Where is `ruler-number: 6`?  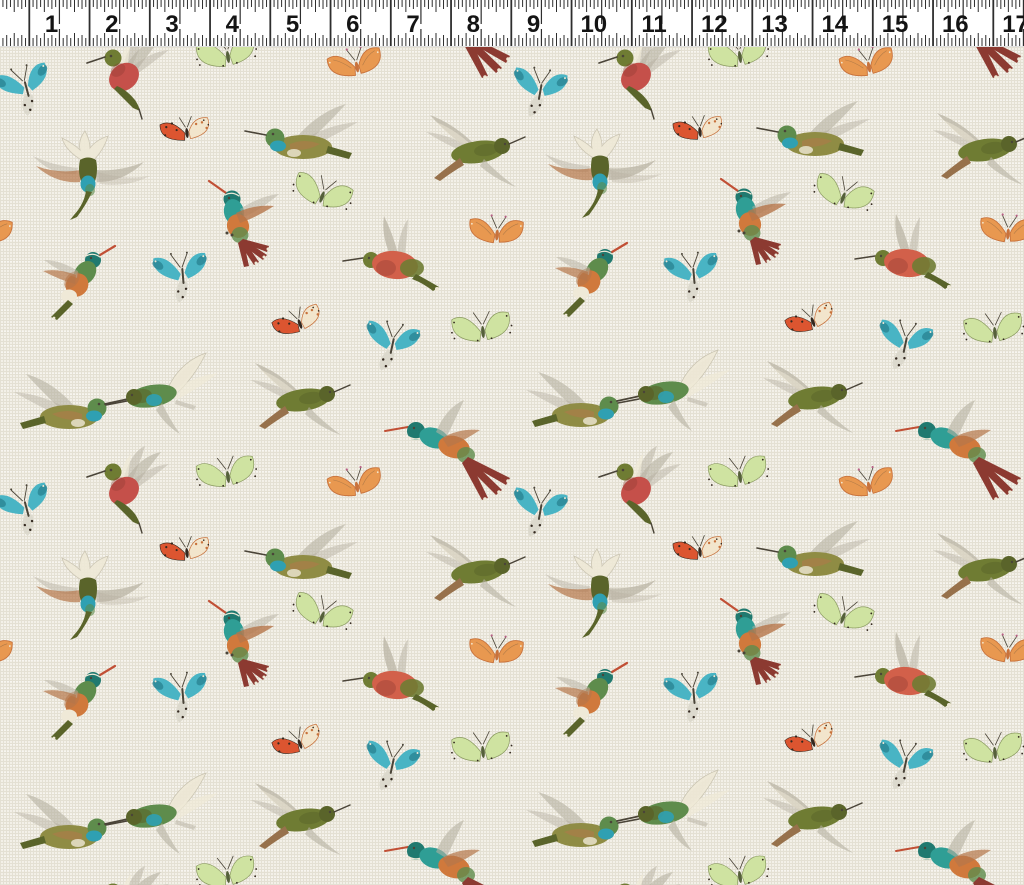 ruler-number: 6 is located at coordinates (352, 24).